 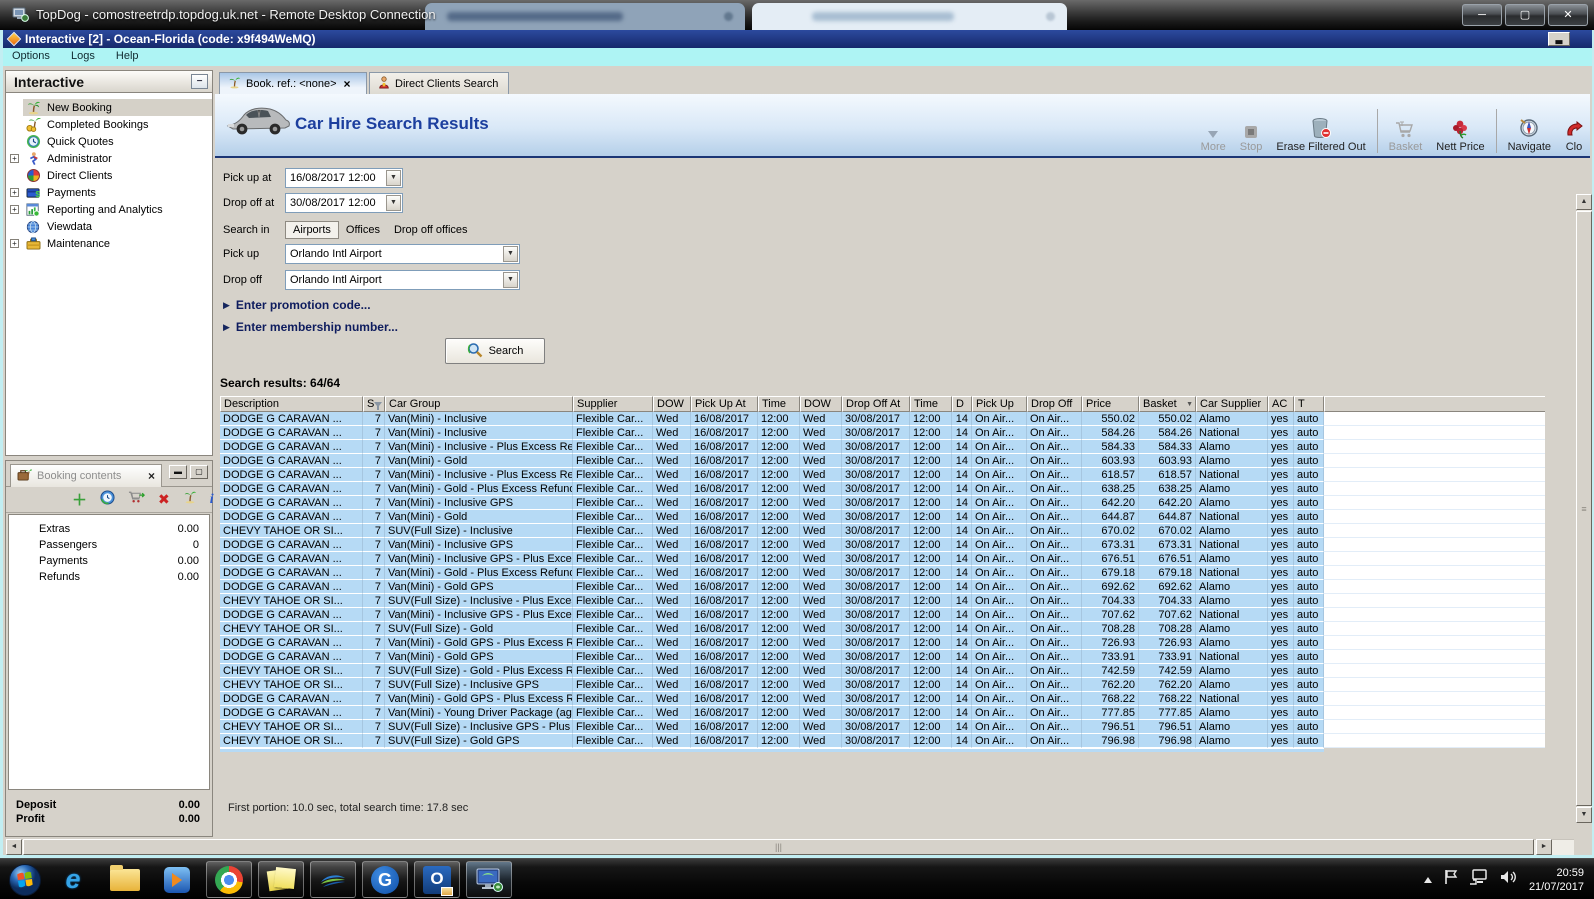 I want to click on pickup-select: Orlando Intl Airport ▼, so click(x=402, y=254).